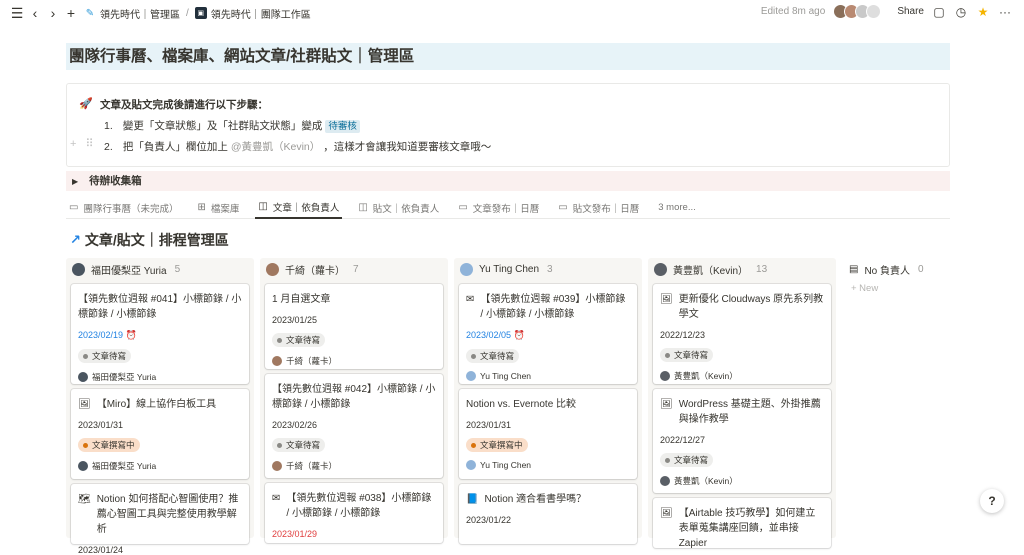 This screenshot has height=555, width=1024. I want to click on collaborator-avatars, so click(857, 11).